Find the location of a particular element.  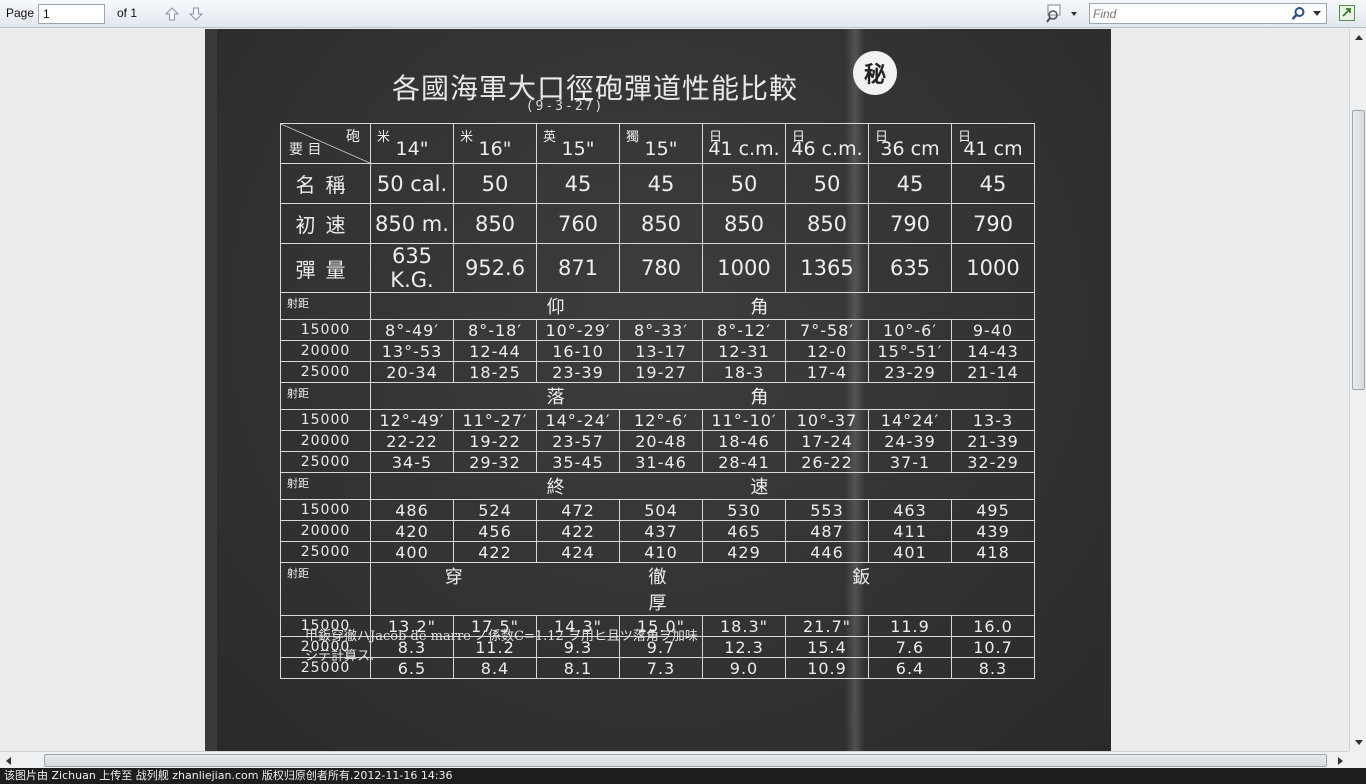

gun-header-cell: 日 41 cm is located at coordinates (993, 143).